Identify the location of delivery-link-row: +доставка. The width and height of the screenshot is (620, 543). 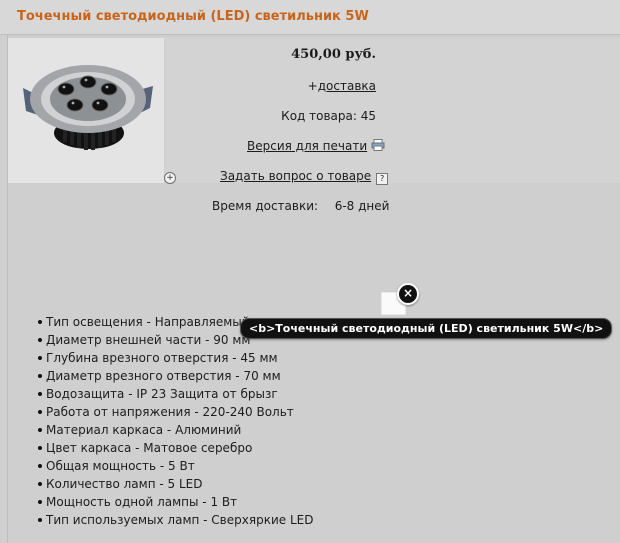
(342, 86).